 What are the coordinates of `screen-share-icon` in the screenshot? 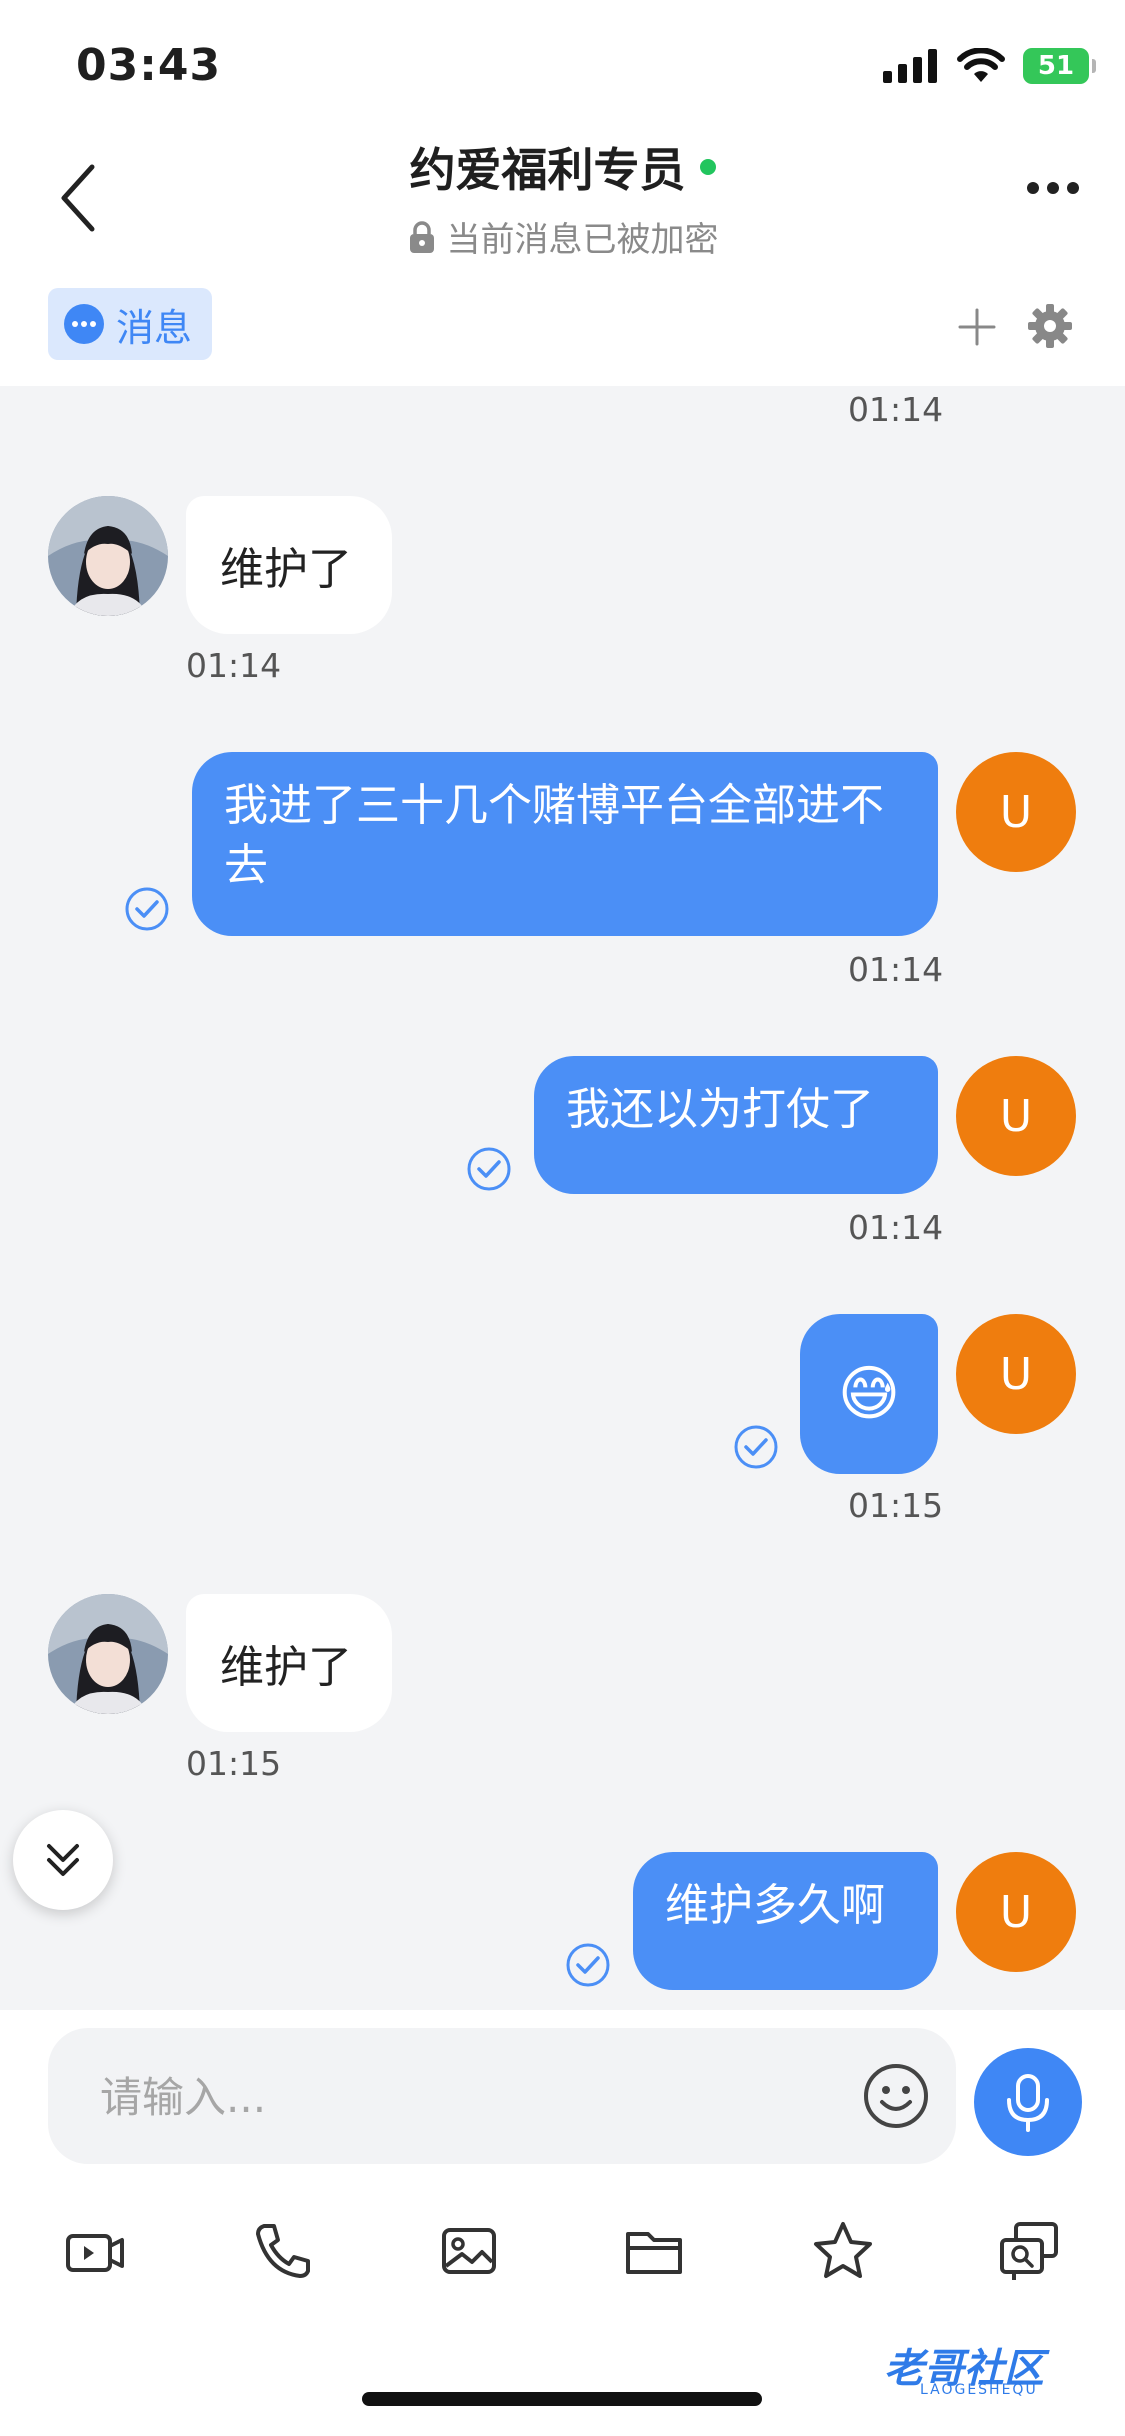 It's located at (1029, 2251).